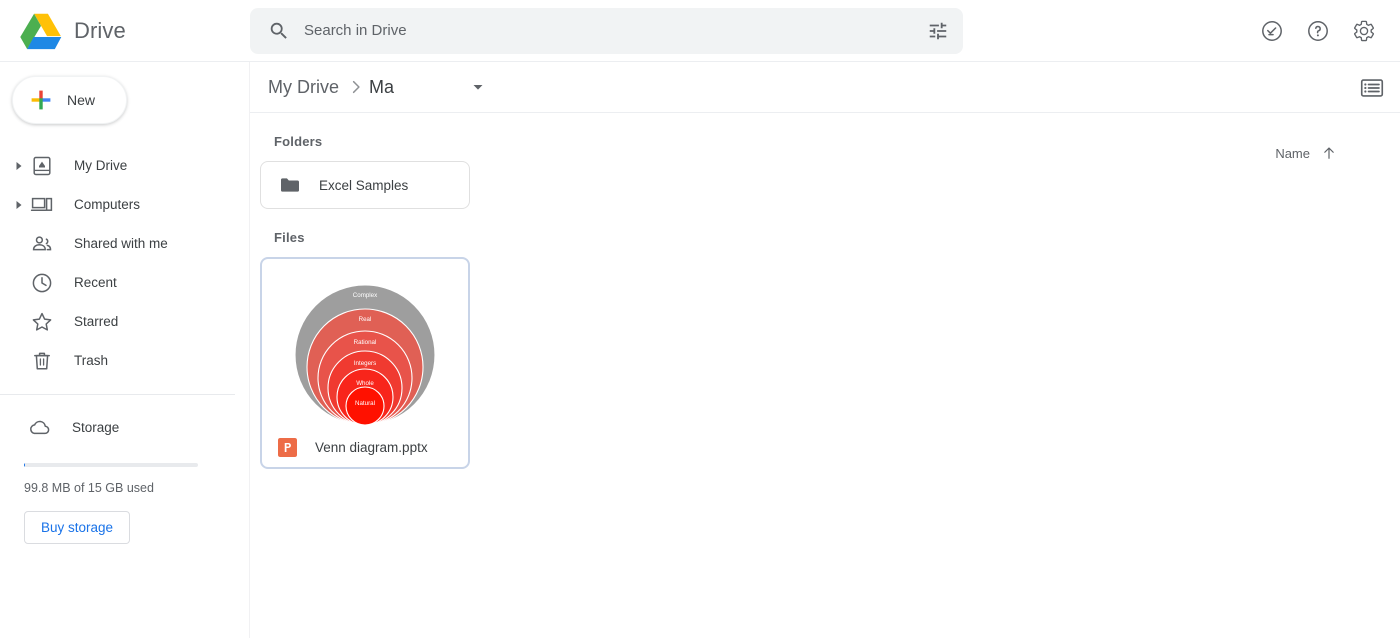 The image size is (1400, 638). What do you see at coordinates (107, 204) in the screenshot?
I see `sidebar-item-label: Computers` at bounding box center [107, 204].